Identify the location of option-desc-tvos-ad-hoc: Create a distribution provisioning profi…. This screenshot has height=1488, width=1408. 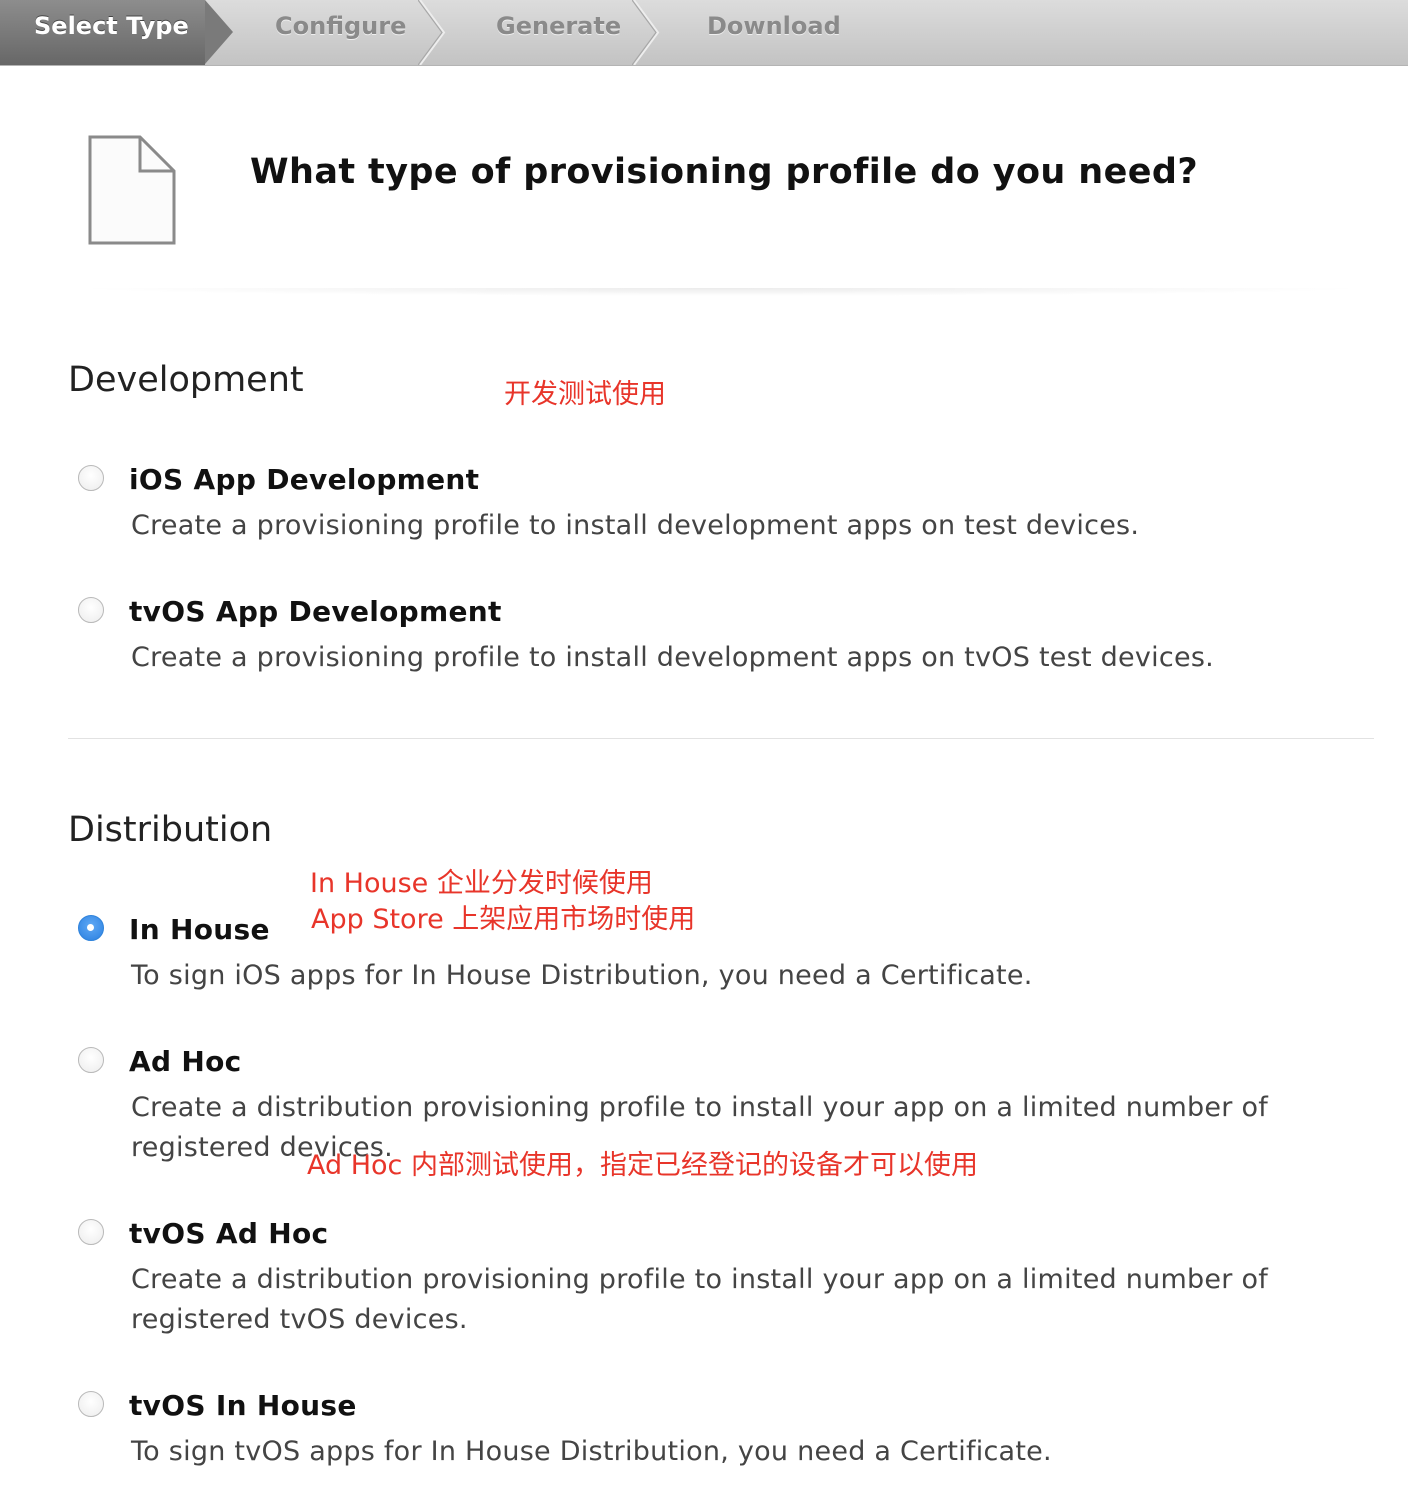
(700, 1299).